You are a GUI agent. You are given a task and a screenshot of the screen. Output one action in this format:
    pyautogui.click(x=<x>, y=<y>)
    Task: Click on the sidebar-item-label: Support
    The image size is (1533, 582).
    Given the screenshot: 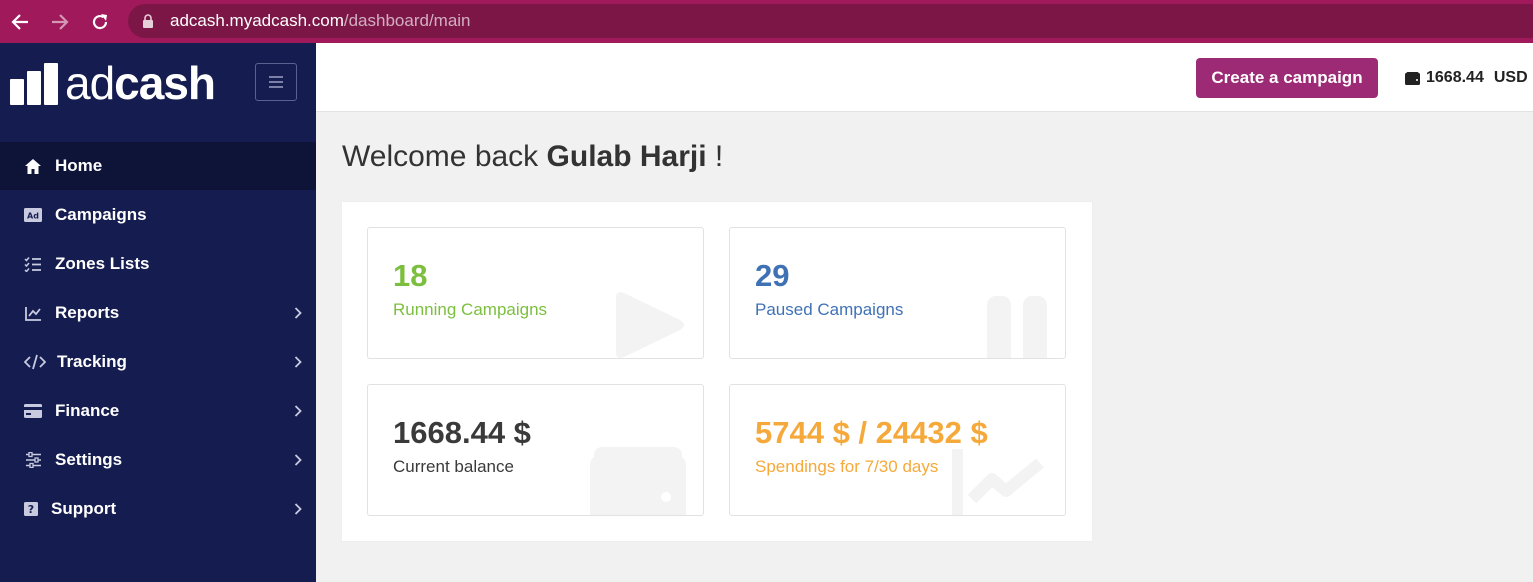 What is the action you would take?
    pyautogui.click(x=84, y=508)
    